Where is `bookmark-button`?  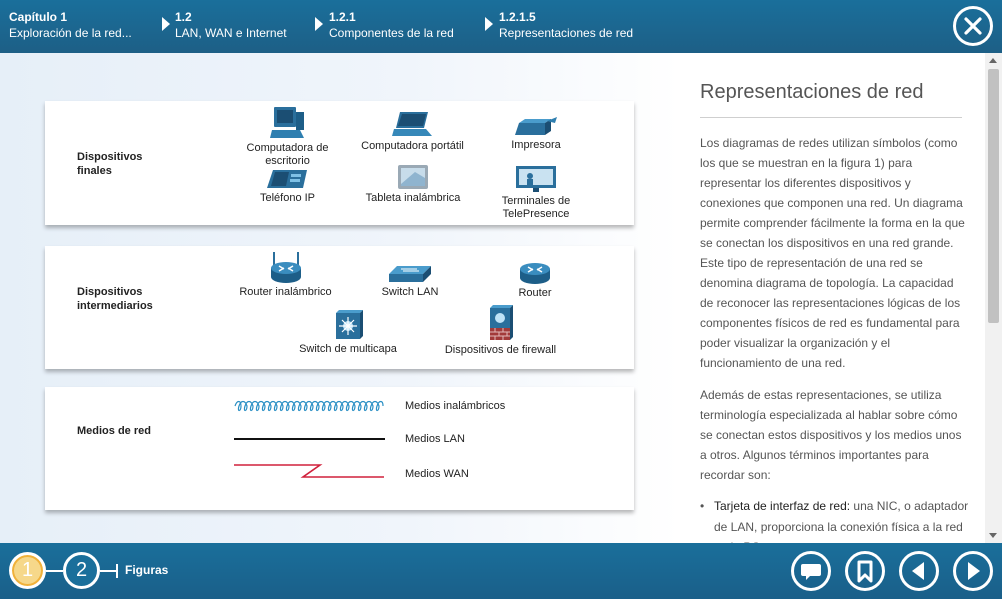 bookmark-button is located at coordinates (865, 571).